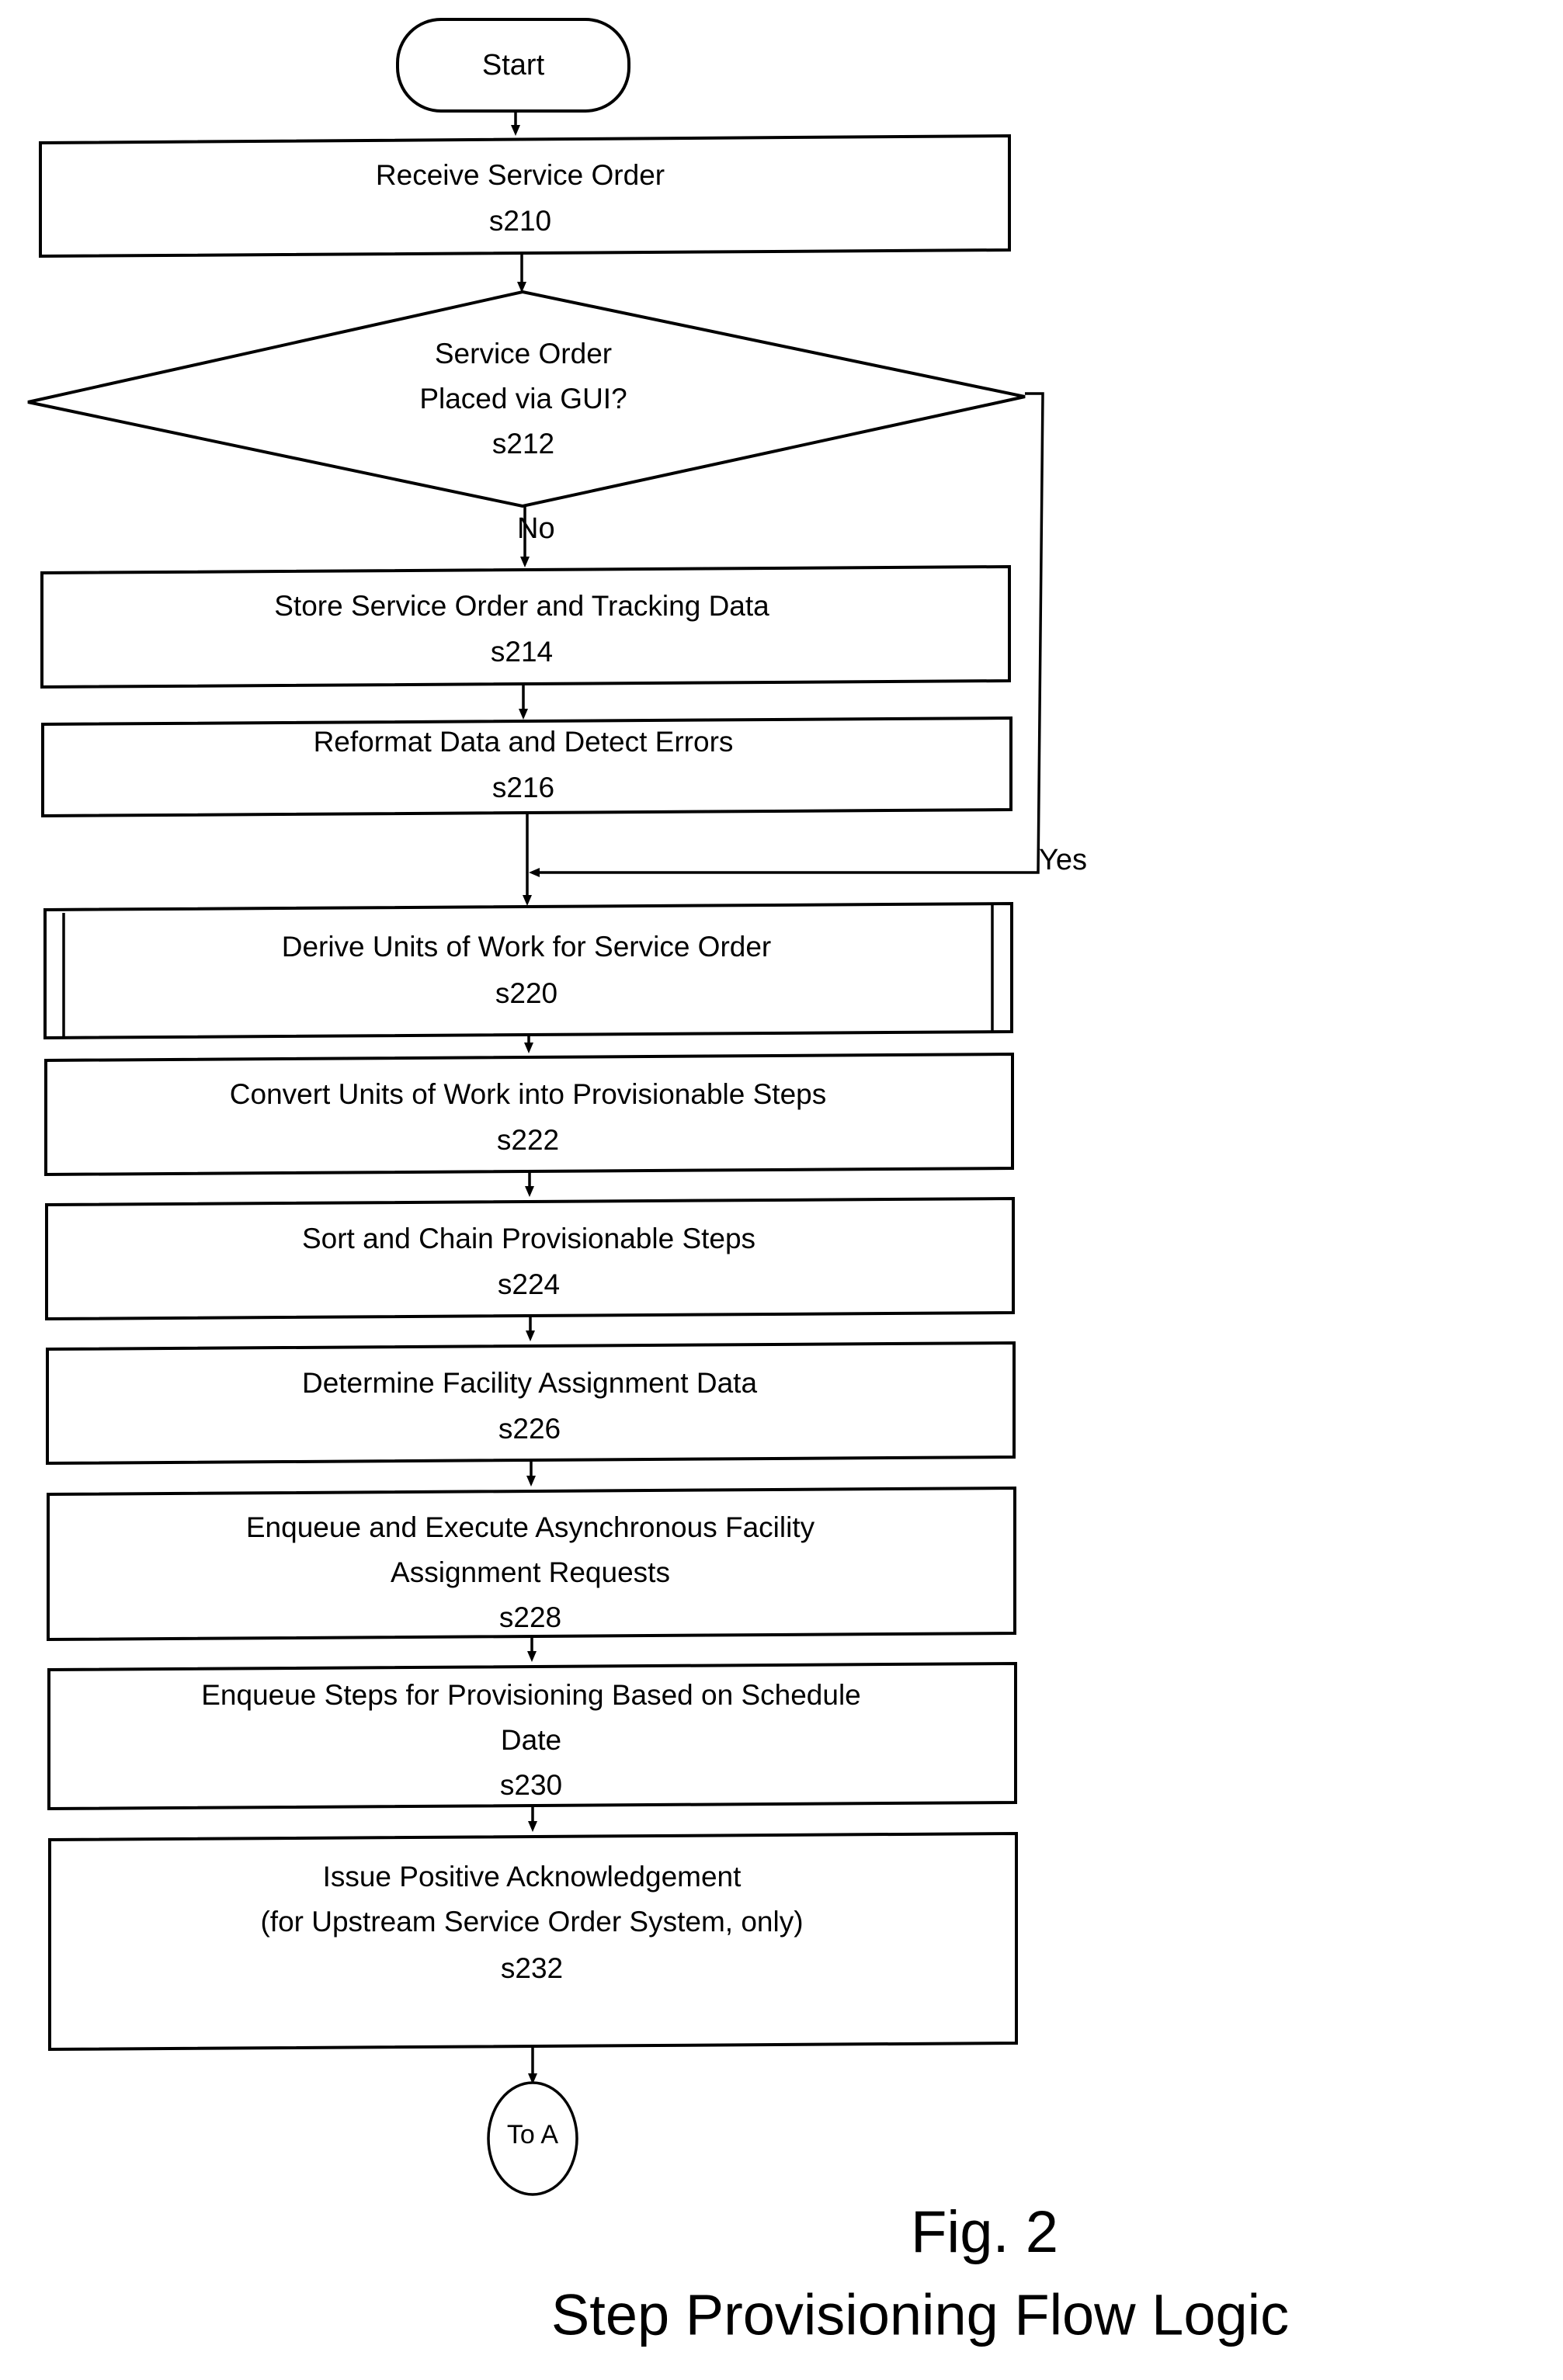  I want to click on figure-number: Fig. 2, so click(984, 2232).